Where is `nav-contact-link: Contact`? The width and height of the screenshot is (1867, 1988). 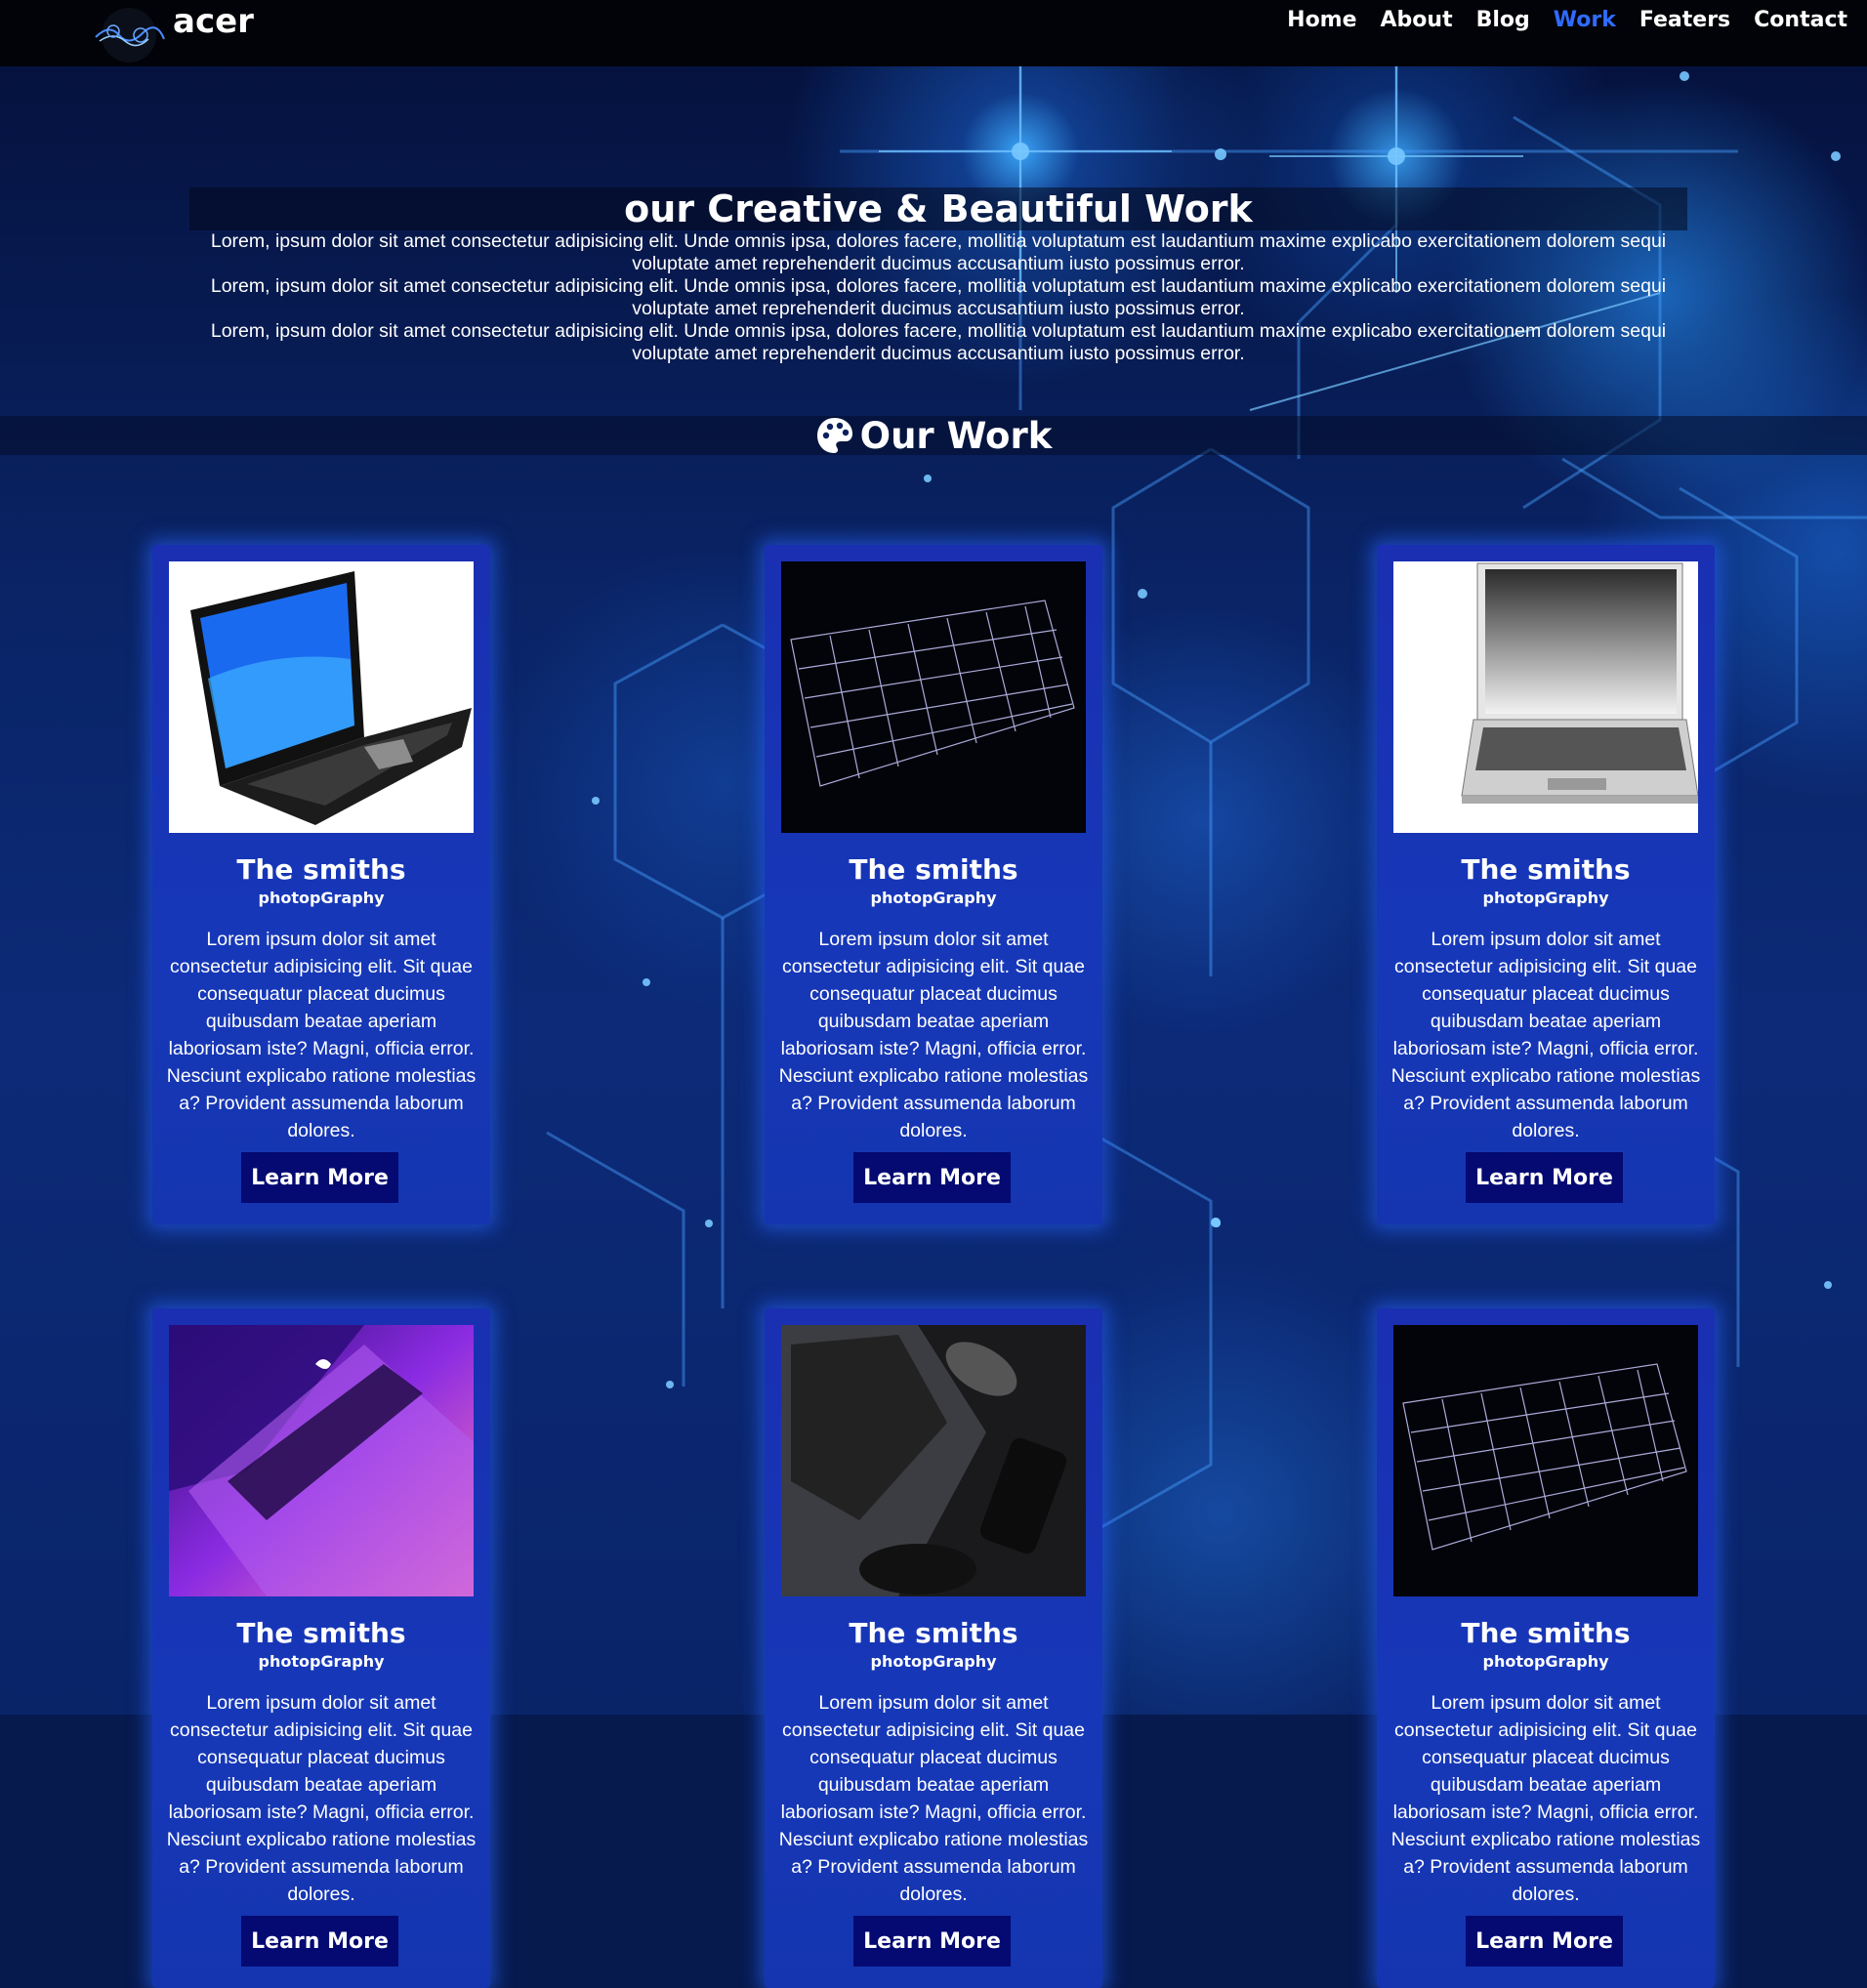 nav-contact-link: Contact is located at coordinates (1801, 20).